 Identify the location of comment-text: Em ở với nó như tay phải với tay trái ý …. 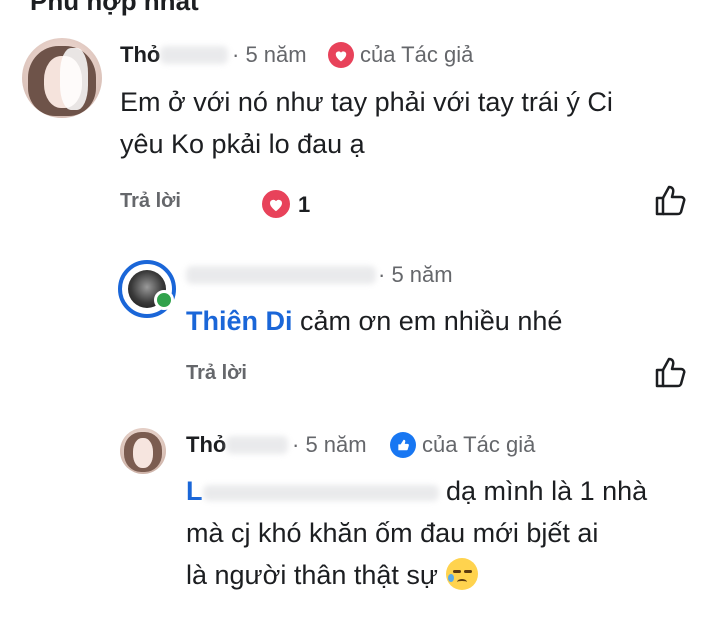
(366, 123).